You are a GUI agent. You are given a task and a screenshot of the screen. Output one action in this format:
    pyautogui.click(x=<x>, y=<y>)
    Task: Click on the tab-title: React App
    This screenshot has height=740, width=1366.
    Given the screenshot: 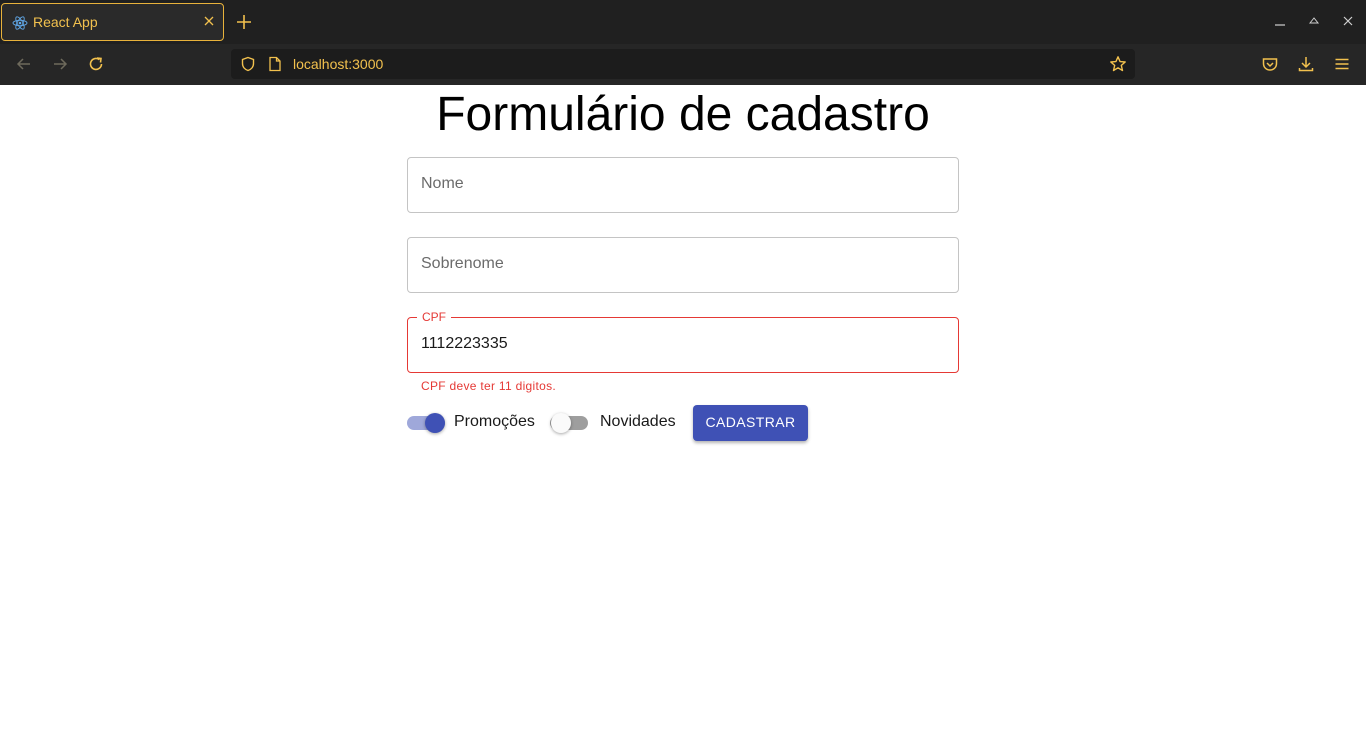 What is the action you would take?
    pyautogui.click(x=65, y=22)
    